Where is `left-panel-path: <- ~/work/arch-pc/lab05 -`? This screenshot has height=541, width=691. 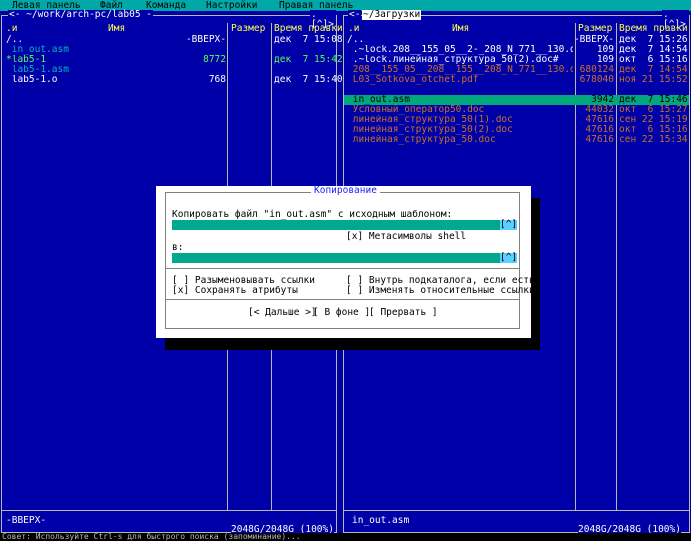
left-panel-path: <- ~/work/arch-pc/lab05 - is located at coordinates (81, 15).